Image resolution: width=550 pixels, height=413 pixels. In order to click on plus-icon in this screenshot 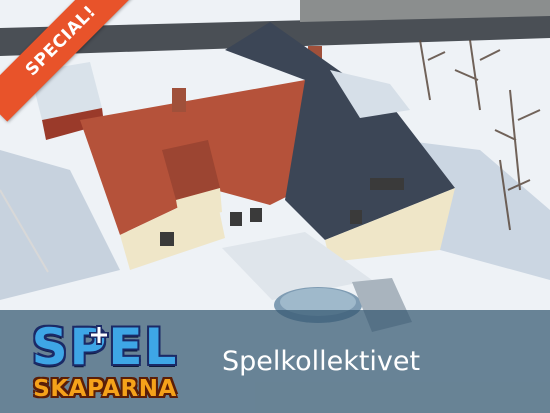, I will do `click(99, 335)`.